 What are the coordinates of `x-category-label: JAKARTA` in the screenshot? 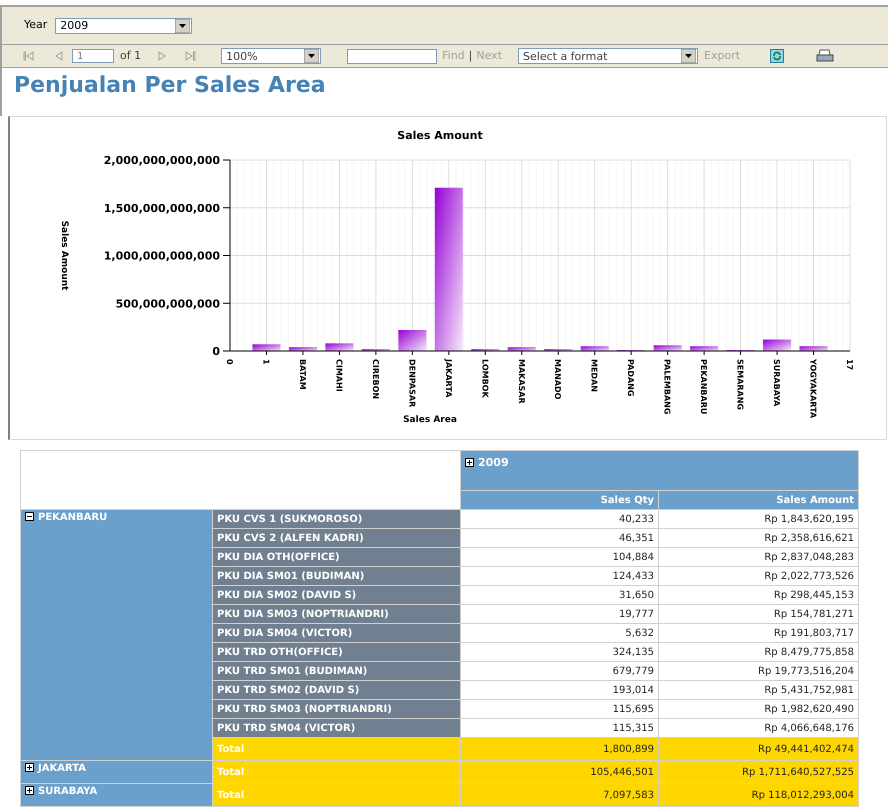 It's located at (448, 378).